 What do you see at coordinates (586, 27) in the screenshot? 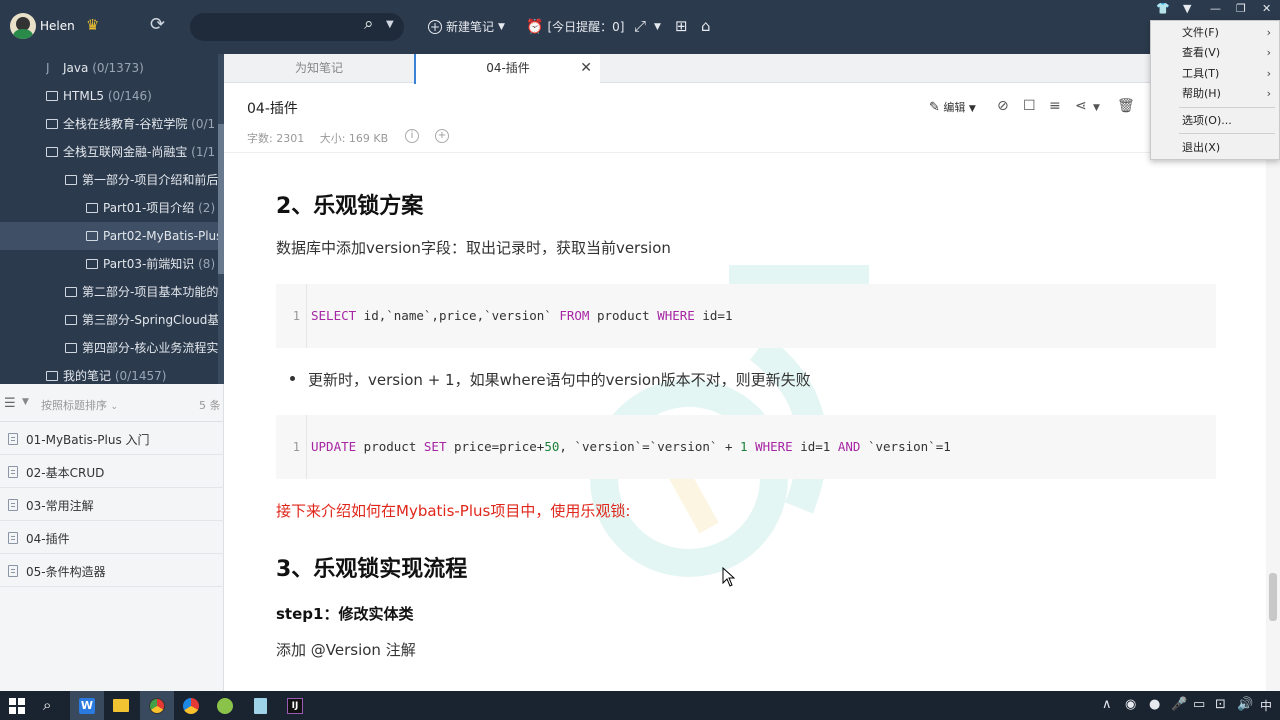
I see `reminder-label: [今日提醒：0]` at bounding box center [586, 27].